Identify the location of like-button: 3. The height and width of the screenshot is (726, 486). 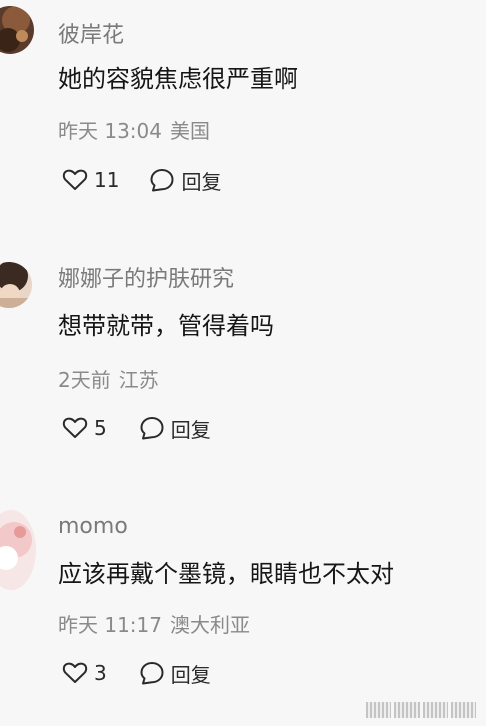
(84, 673).